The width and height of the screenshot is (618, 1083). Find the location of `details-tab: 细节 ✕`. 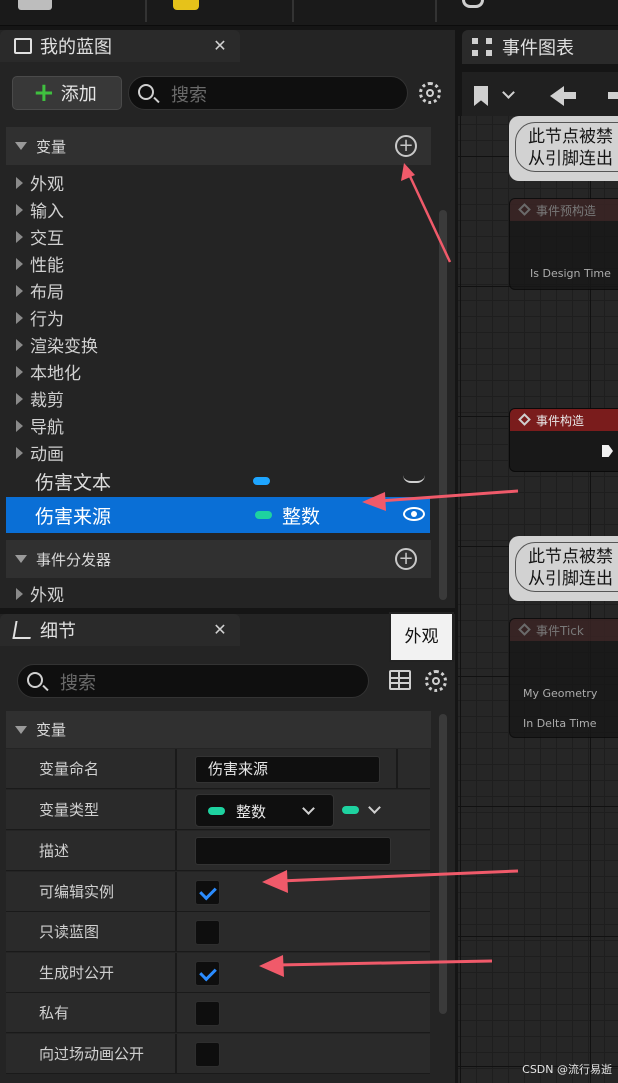

details-tab: 细节 ✕ is located at coordinates (120, 630).